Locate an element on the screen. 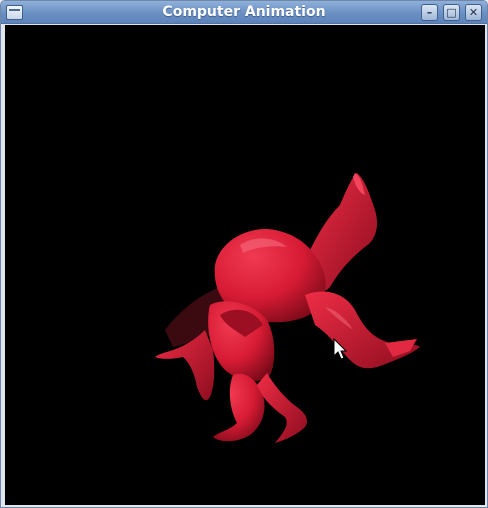 The height and width of the screenshot is (508, 488). close-button: ✕ is located at coordinates (473, 12).